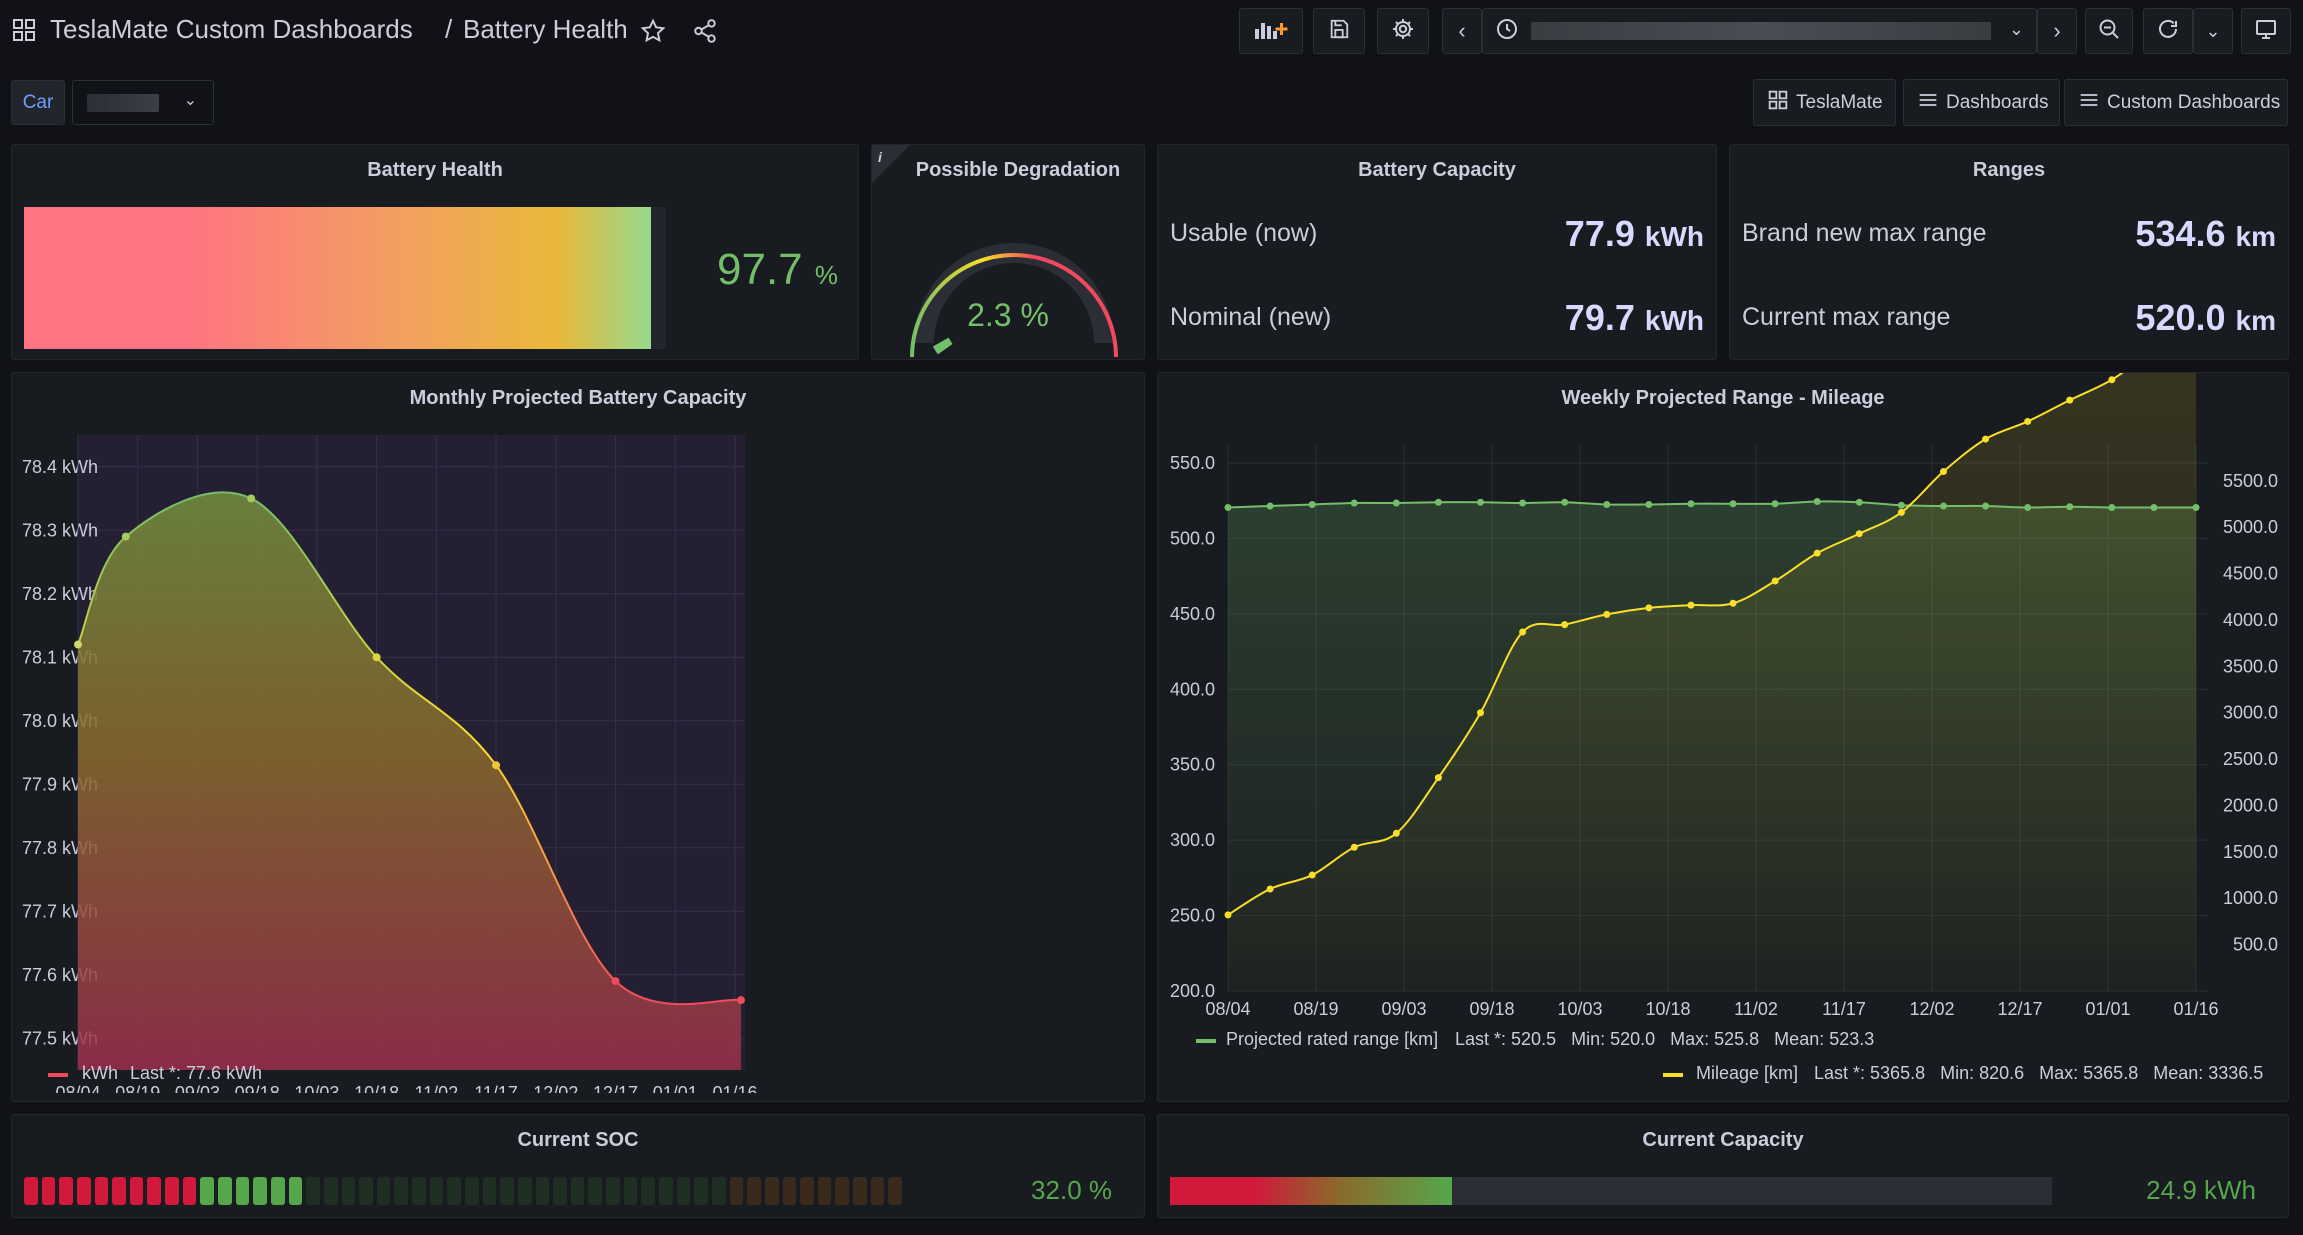 The height and width of the screenshot is (1235, 2303). What do you see at coordinates (2255, 320) in the screenshot?
I see `current-range-unit: km` at bounding box center [2255, 320].